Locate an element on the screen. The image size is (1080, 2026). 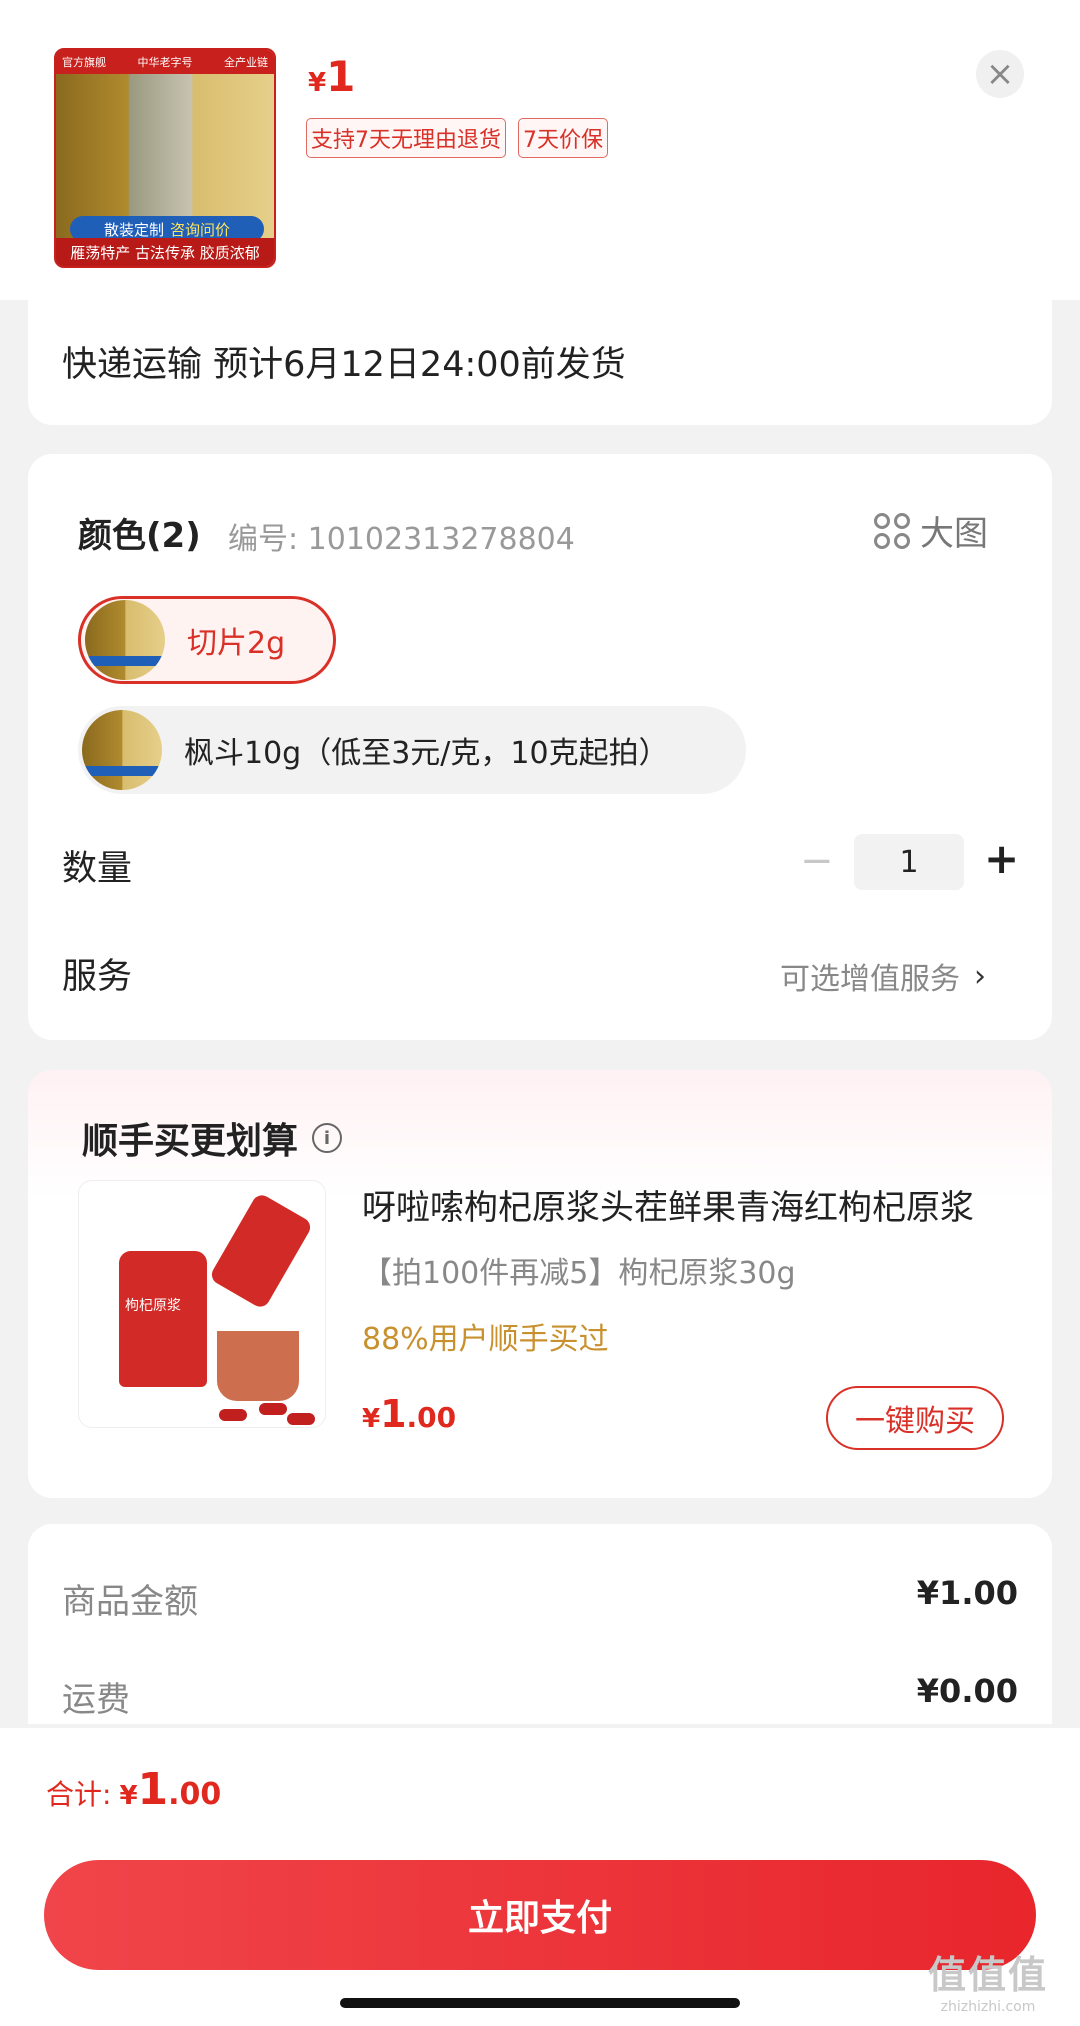
image-tag-chain: 全产业链 is located at coordinates (246, 62).